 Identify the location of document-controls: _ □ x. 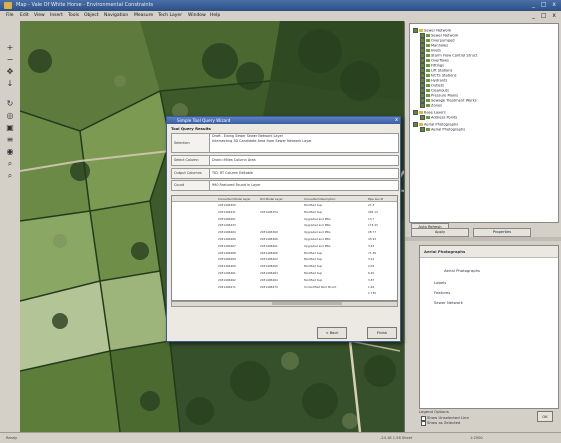
(545, 15).